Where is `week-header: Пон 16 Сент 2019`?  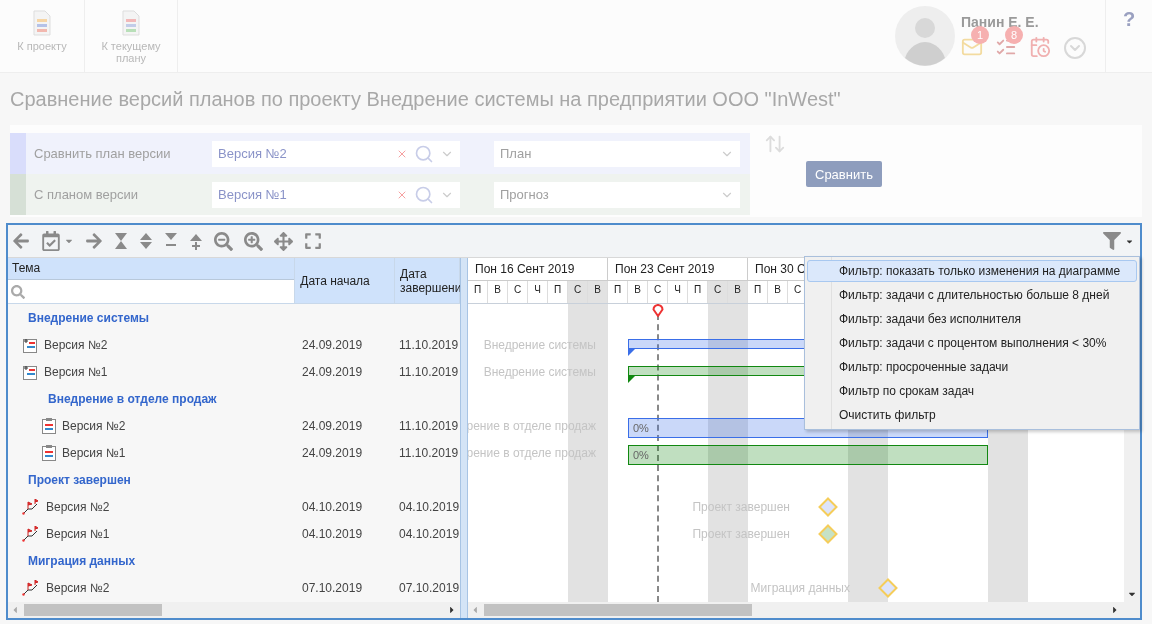
week-header: Пон 16 Сент 2019 is located at coordinates (538, 269).